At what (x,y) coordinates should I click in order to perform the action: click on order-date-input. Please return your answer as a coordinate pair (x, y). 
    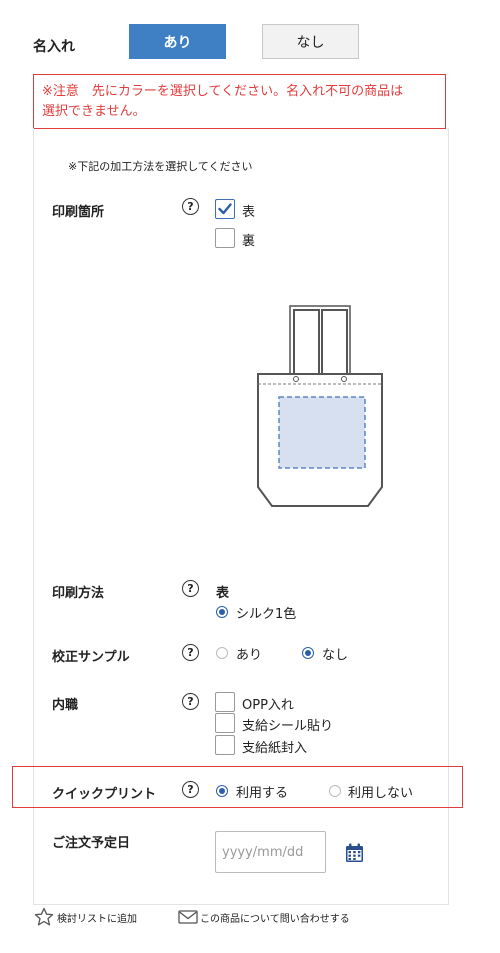
    Looking at the image, I should click on (270, 852).